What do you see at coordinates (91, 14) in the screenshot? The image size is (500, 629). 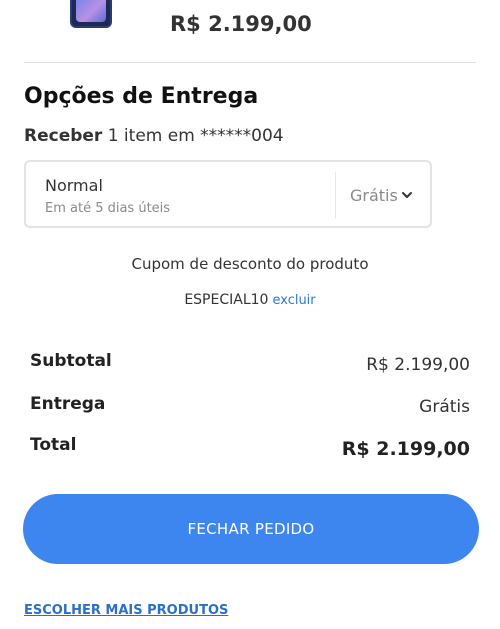 I see `product-thumbnail` at bounding box center [91, 14].